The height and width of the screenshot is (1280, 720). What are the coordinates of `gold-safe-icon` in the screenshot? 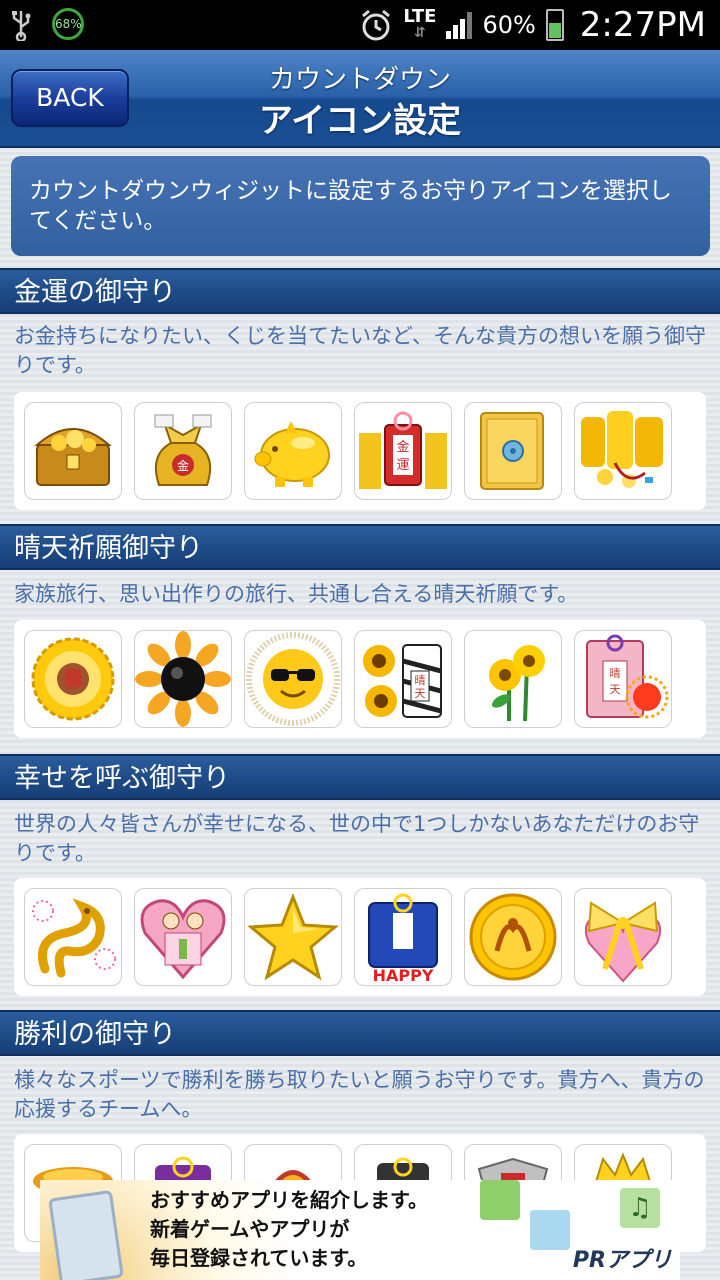 It's located at (513, 451).